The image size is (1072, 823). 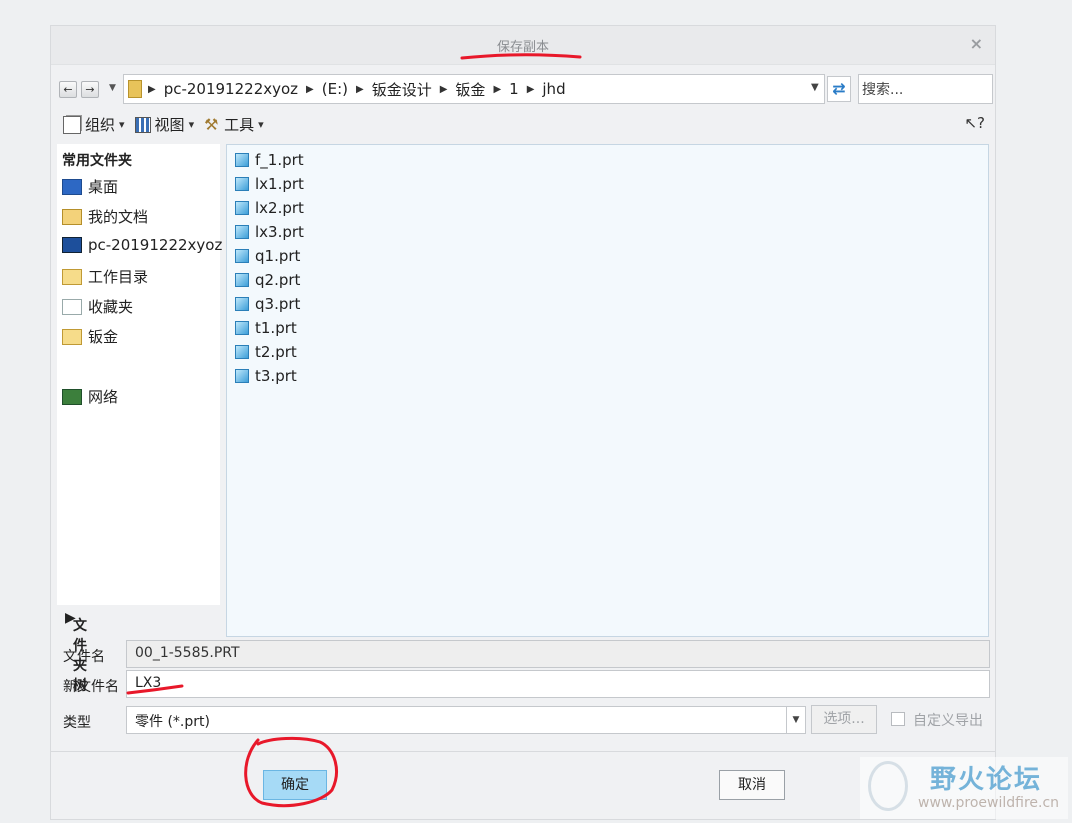 What do you see at coordinates (269, 208) in the screenshot?
I see `file-item: lx2.prt` at bounding box center [269, 208].